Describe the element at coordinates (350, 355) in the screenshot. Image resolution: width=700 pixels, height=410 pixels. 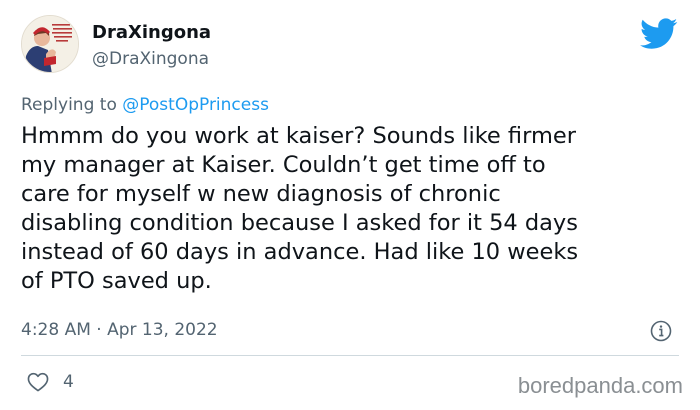
I see `divider` at that location.